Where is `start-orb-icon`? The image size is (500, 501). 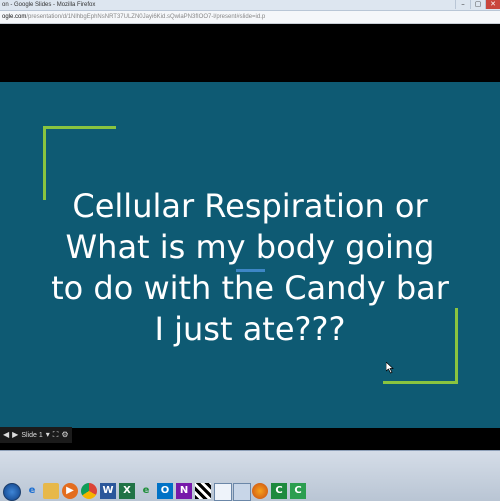 start-orb-icon is located at coordinates (12, 492).